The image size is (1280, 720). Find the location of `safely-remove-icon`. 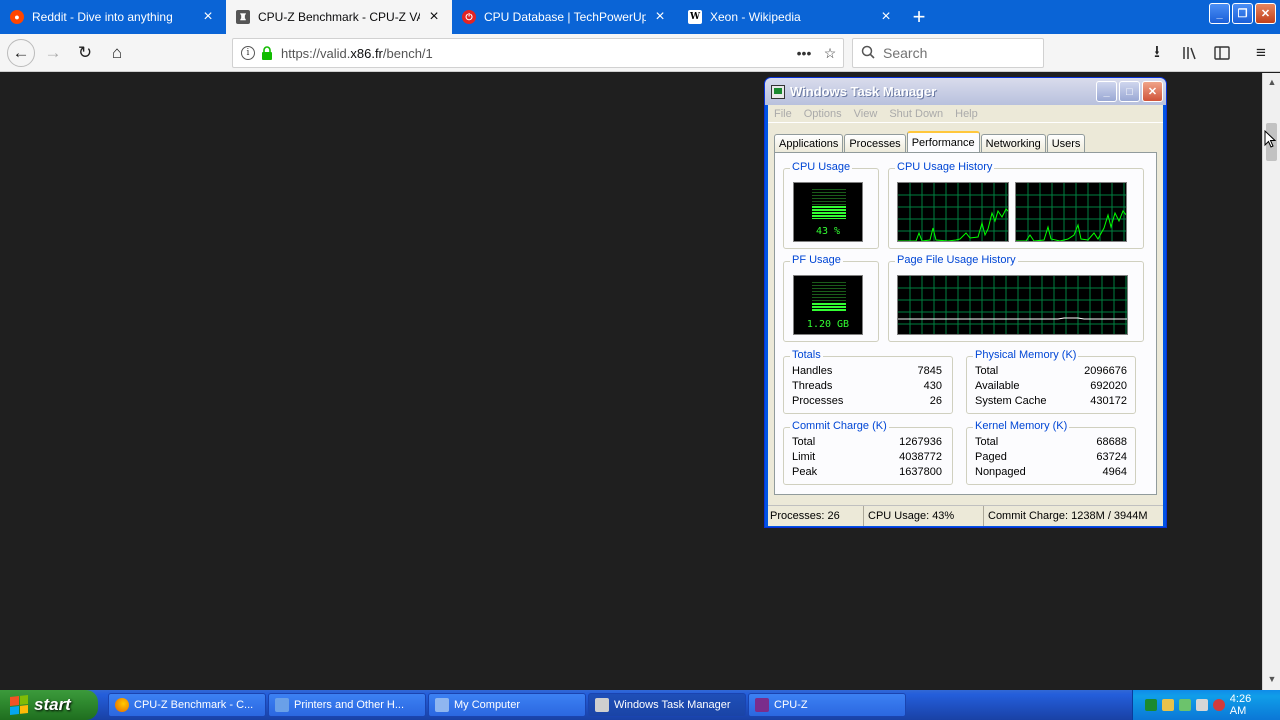

safely-remove-icon is located at coordinates (1184, 705).